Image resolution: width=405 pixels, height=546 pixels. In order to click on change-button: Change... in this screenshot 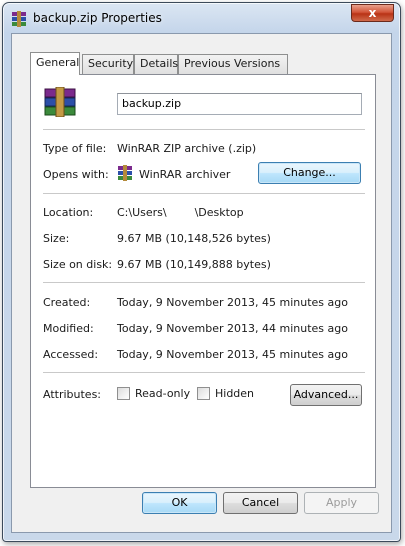, I will do `click(309, 173)`.